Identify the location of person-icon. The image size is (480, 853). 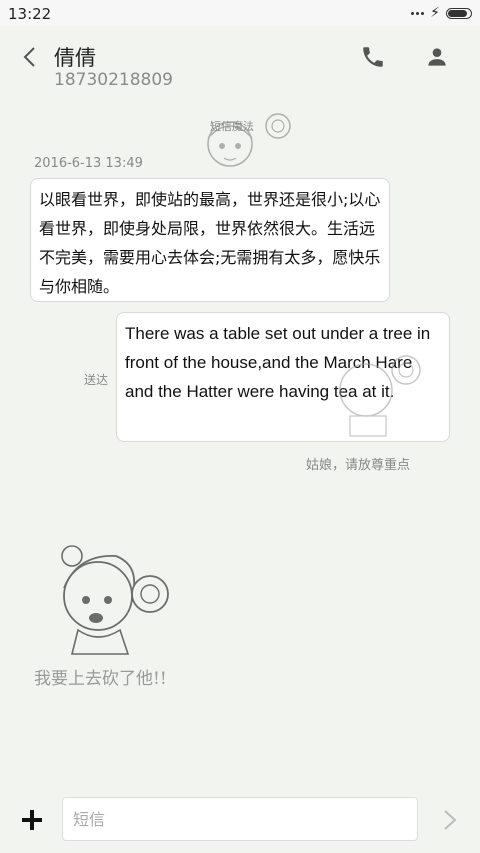
(437, 57).